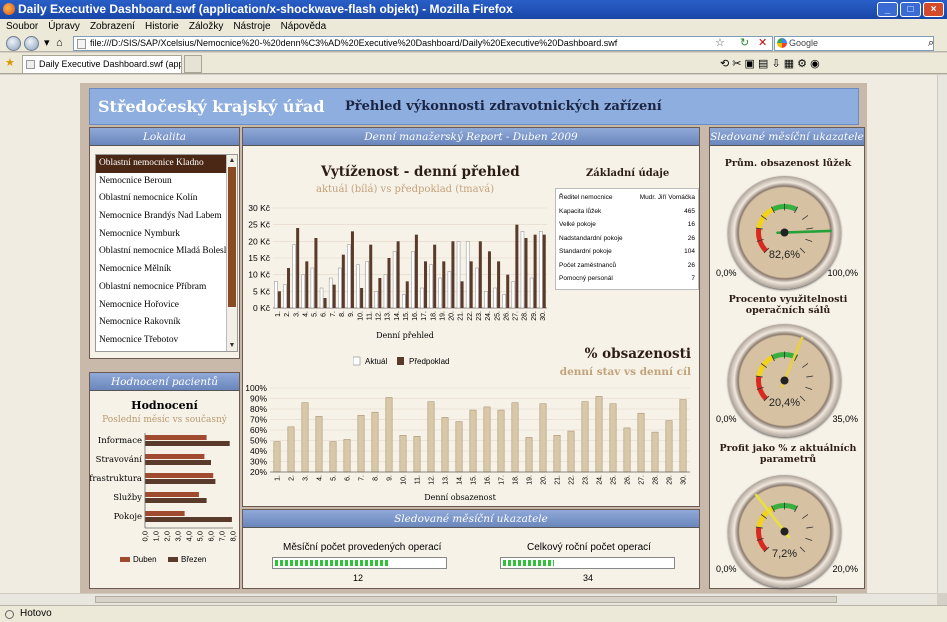  What do you see at coordinates (304, 26) in the screenshot?
I see `menu-napoveda: Nápověda` at bounding box center [304, 26].